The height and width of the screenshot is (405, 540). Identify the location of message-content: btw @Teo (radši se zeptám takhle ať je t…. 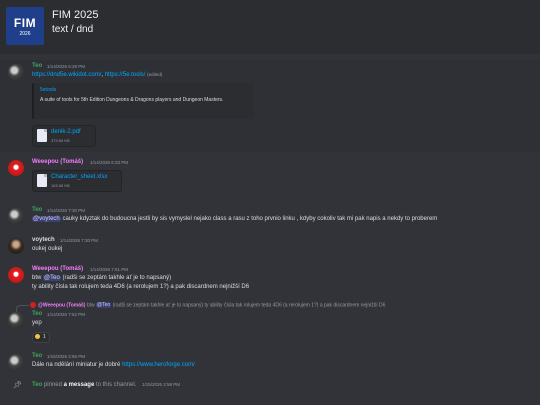
(101, 278).